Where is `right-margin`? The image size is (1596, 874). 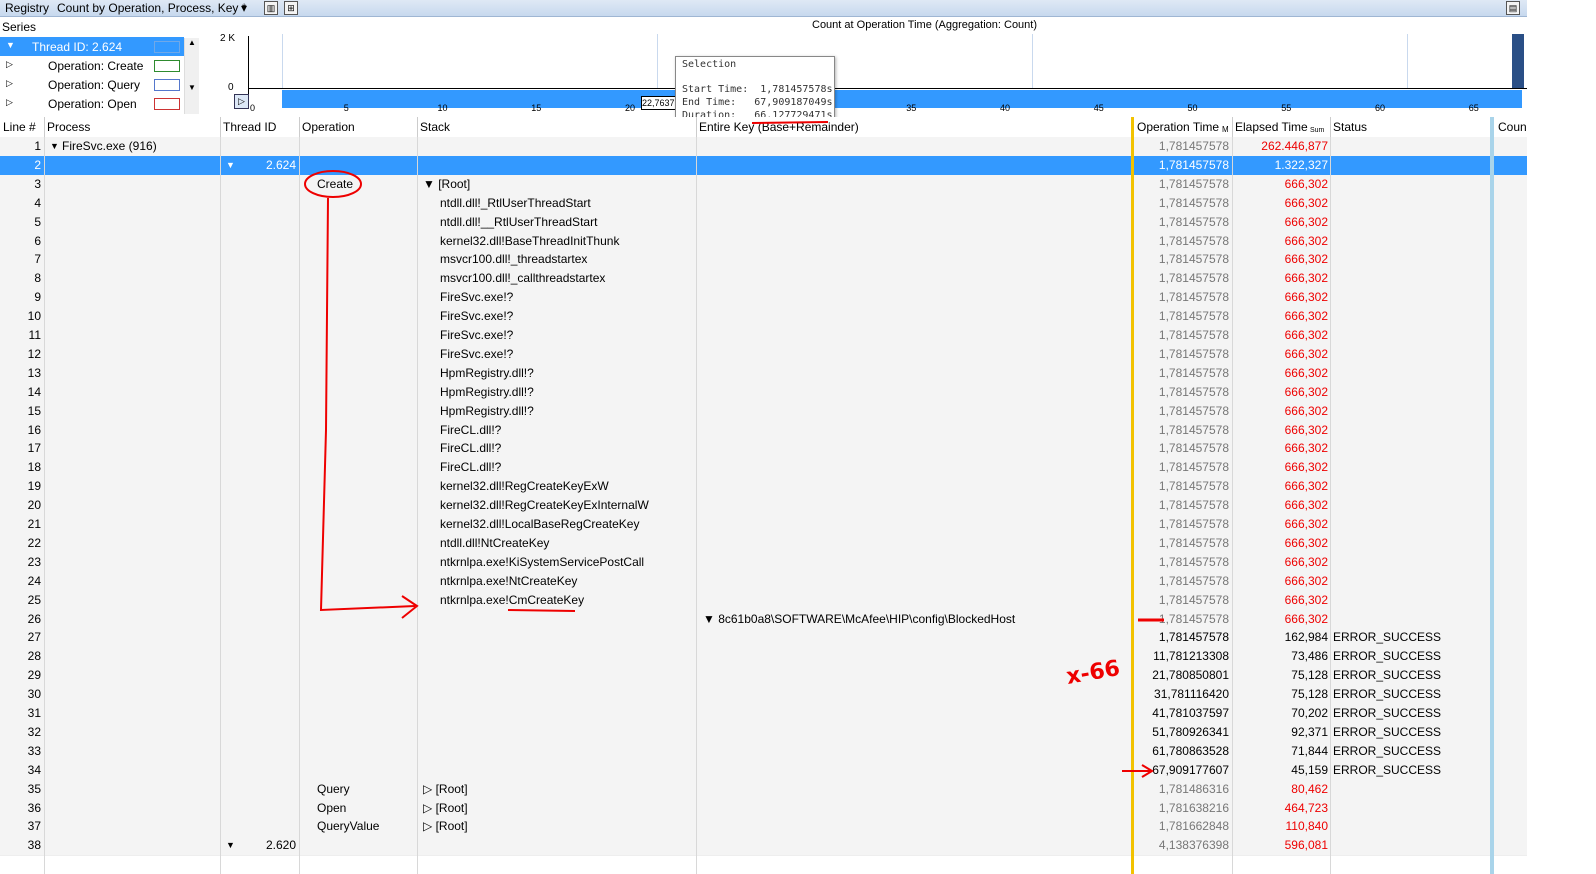
right-margin is located at coordinates (1561, 437).